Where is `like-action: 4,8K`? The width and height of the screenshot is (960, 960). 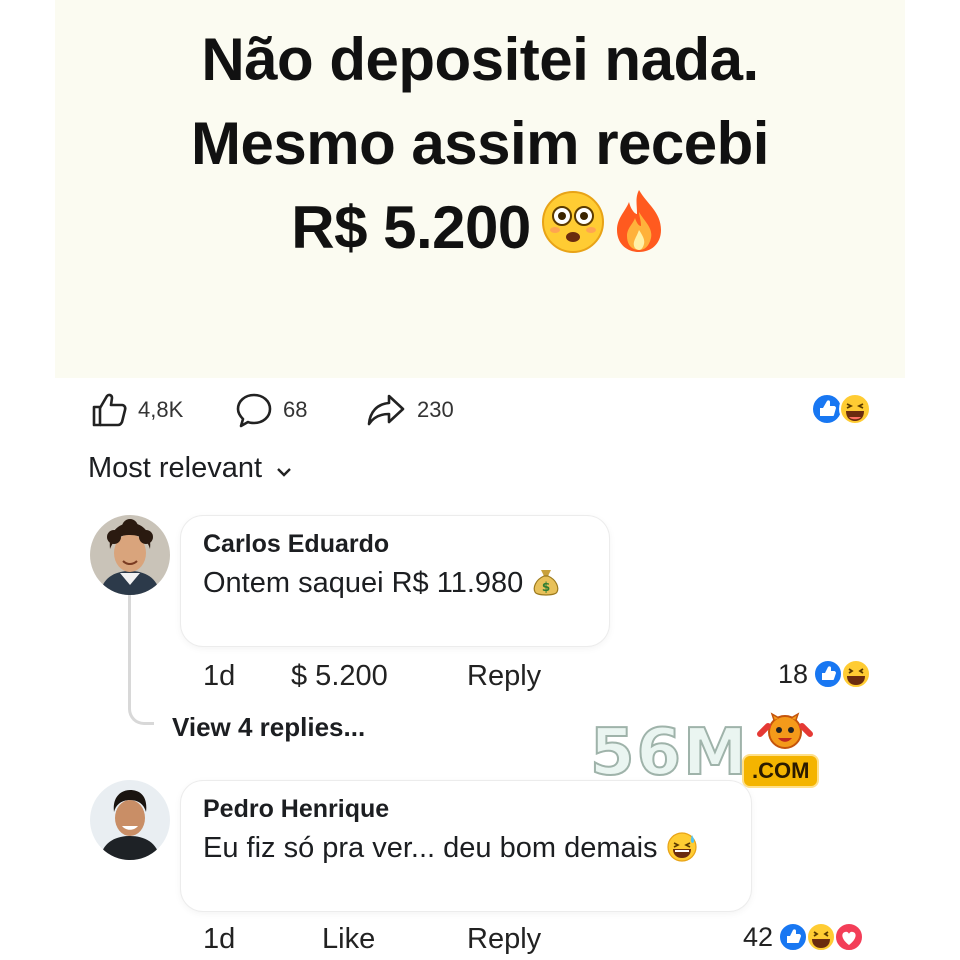
like-action: 4,8K is located at coordinates (136, 410).